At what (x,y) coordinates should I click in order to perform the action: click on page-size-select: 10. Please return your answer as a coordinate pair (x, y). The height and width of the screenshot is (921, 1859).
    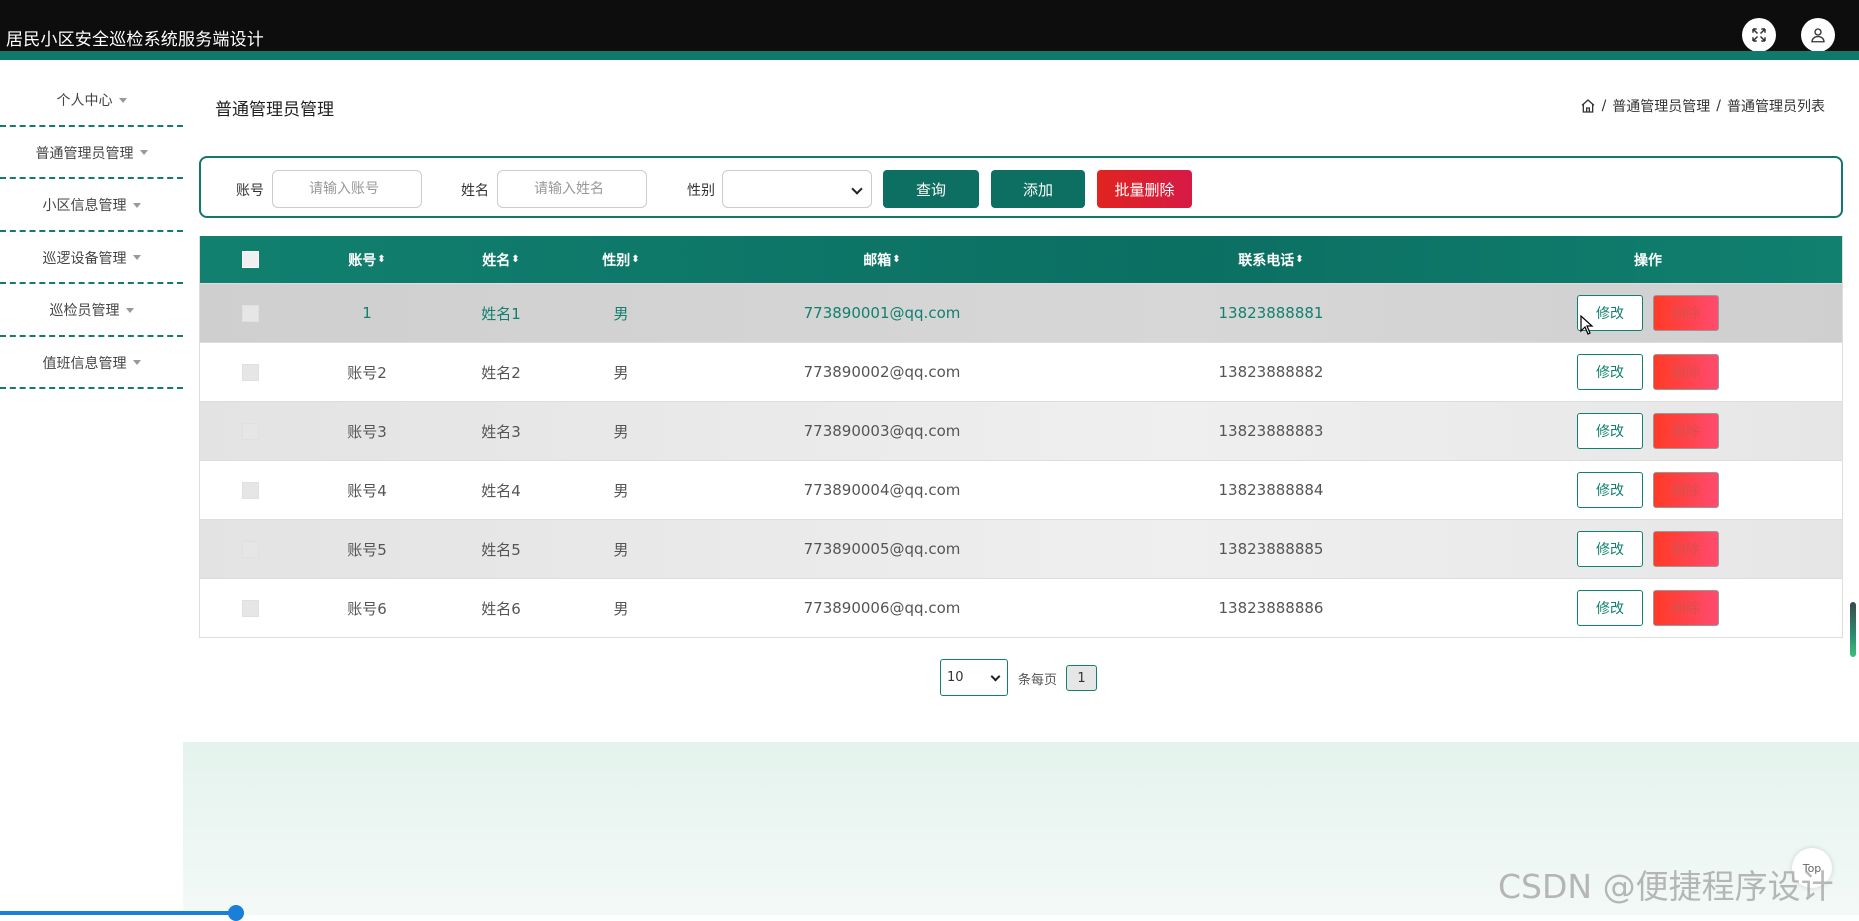
    Looking at the image, I should click on (974, 677).